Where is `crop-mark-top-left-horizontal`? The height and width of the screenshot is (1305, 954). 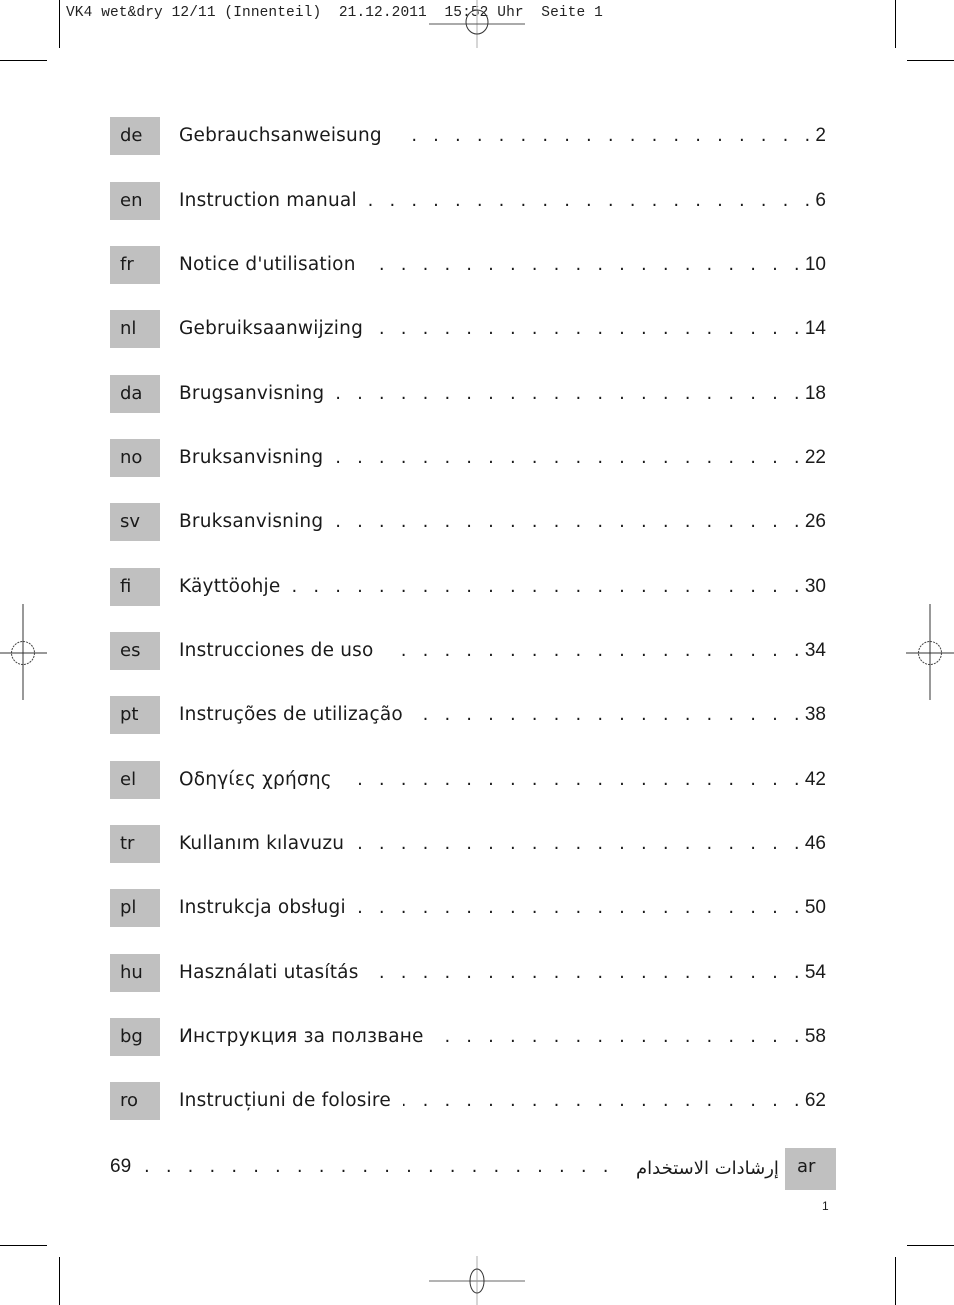
crop-mark-top-left-horizontal is located at coordinates (23, 60).